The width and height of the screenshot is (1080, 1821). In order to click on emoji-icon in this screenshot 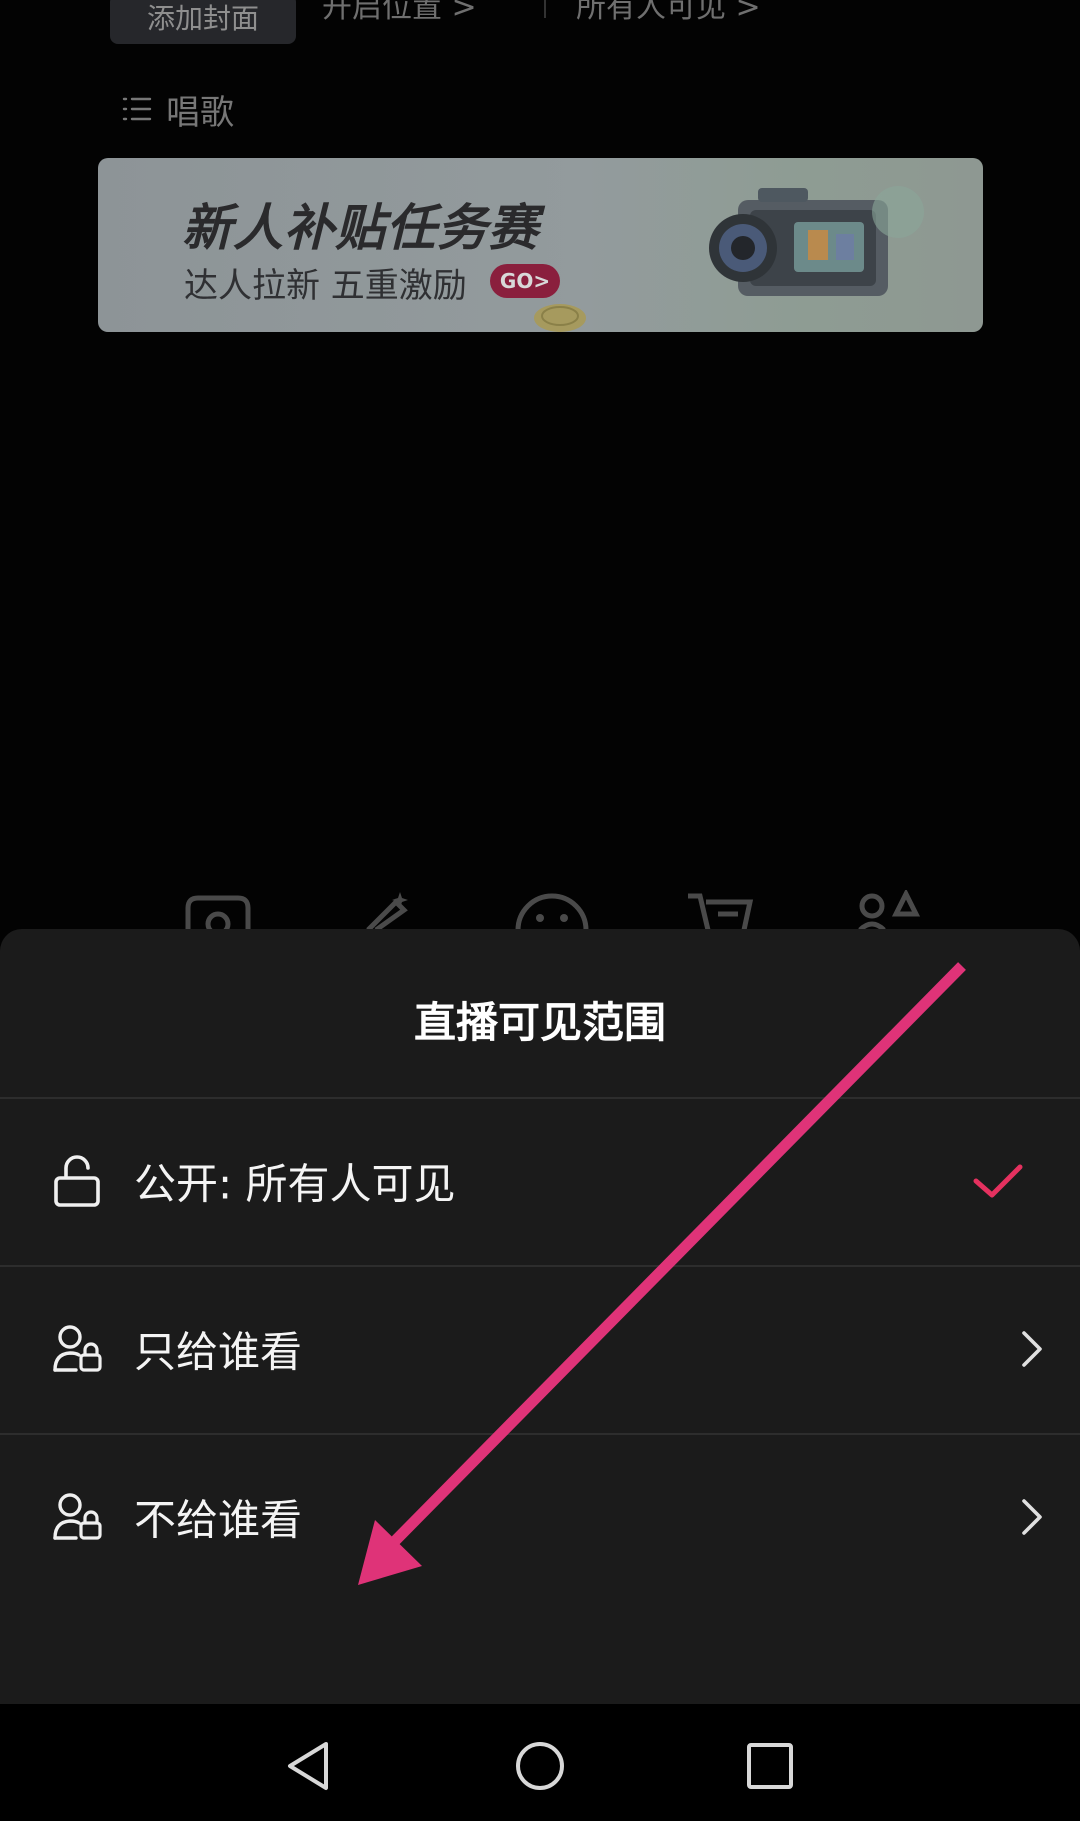, I will do `click(552, 910)`.